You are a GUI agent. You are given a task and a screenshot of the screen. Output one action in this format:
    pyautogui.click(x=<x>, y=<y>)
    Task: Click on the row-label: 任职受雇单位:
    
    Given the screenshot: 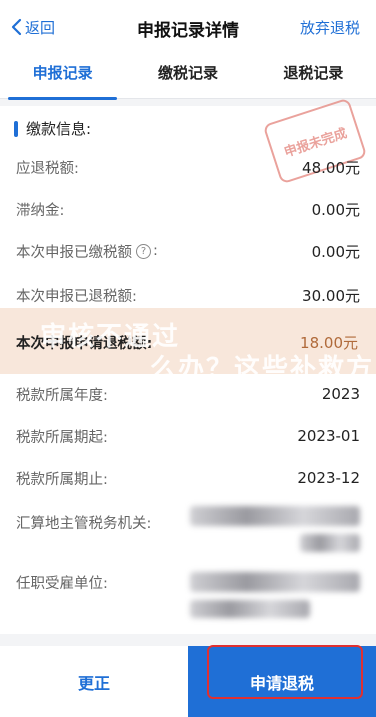 What is the action you would take?
    pyautogui.click(x=62, y=583)
    